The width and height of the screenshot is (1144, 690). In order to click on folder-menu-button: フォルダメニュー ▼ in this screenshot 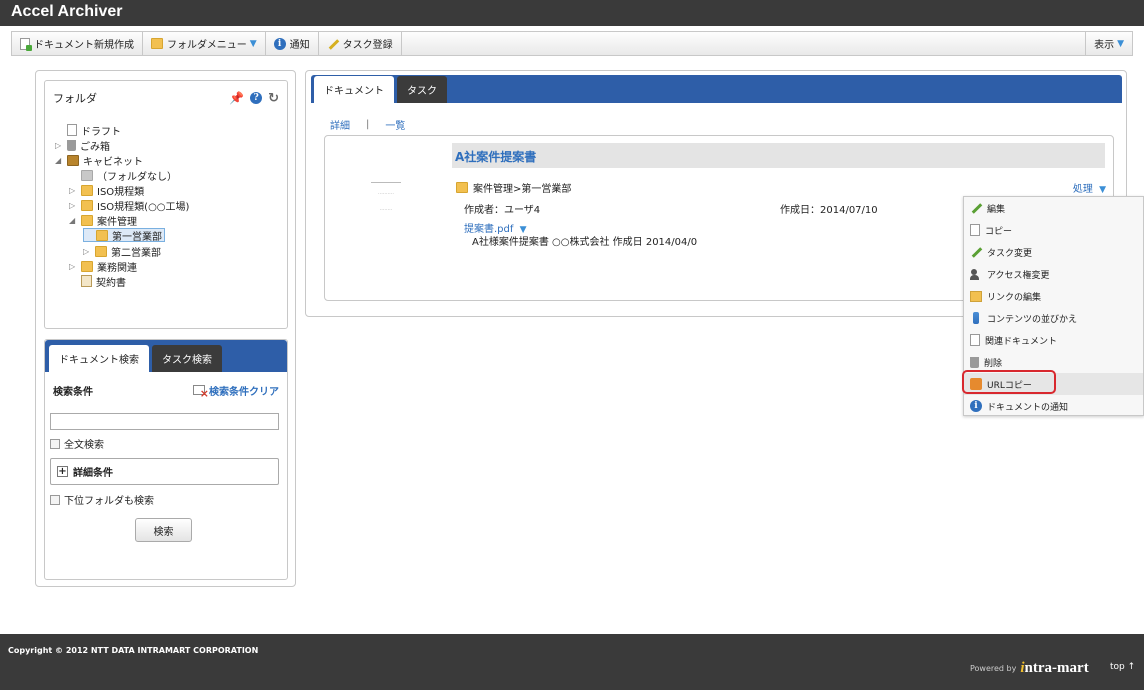, I will do `click(204, 43)`.